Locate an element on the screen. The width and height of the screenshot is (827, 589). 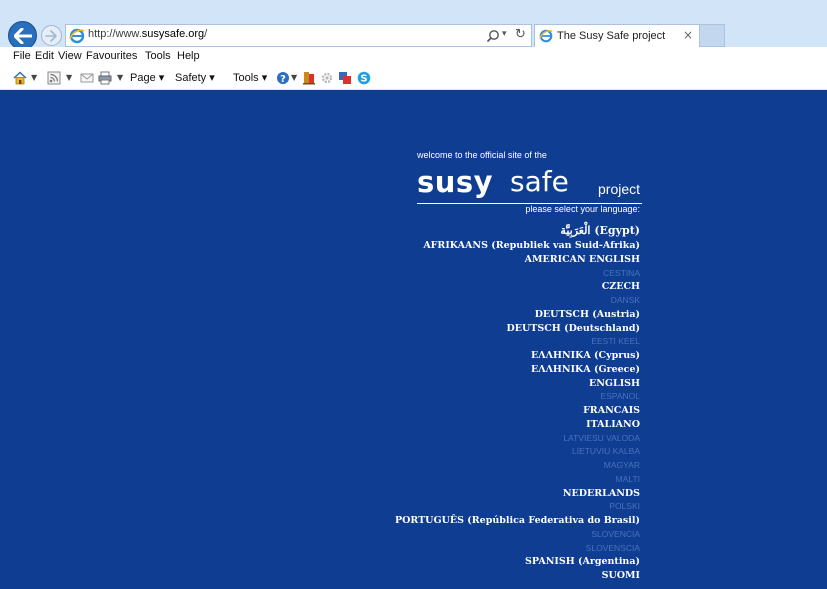
tab-susy-safe: The Susy Safe project × is located at coordinates (617, 35).